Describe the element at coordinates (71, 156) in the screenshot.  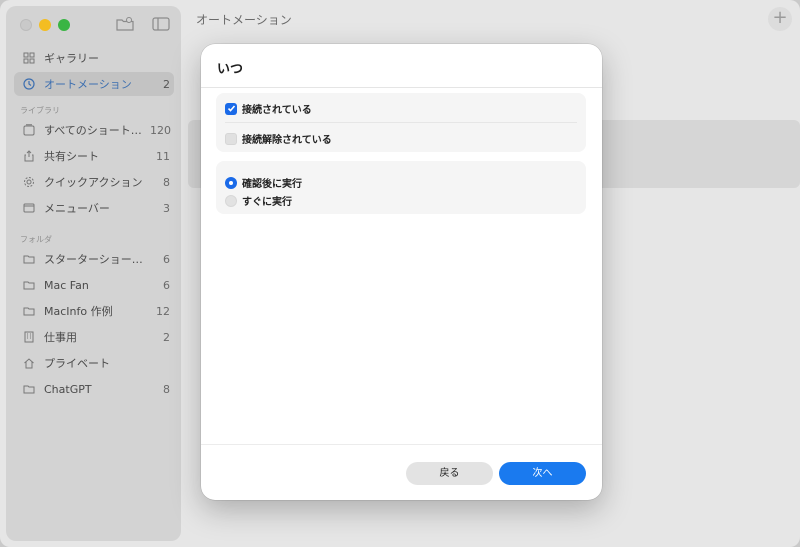
I see `sidebar-item-label: 共有シート` at that location.